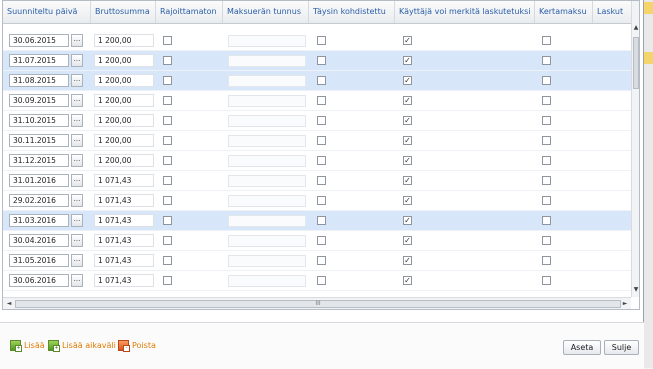 The width and height of the screenshot is (653, 369). Describe the element at coordinates (16, 346) in the screenshot. I see `add-row-icon: +` at that location.